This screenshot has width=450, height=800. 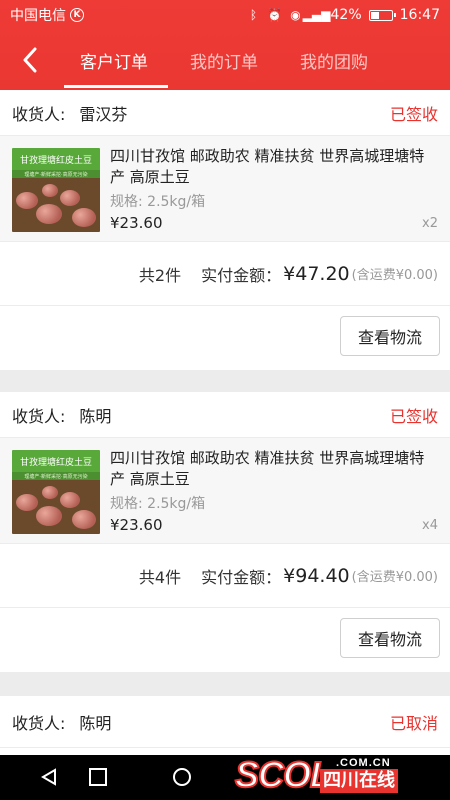 I want to click on paid-amount: ¥94.40, so click(x=316, y=575).